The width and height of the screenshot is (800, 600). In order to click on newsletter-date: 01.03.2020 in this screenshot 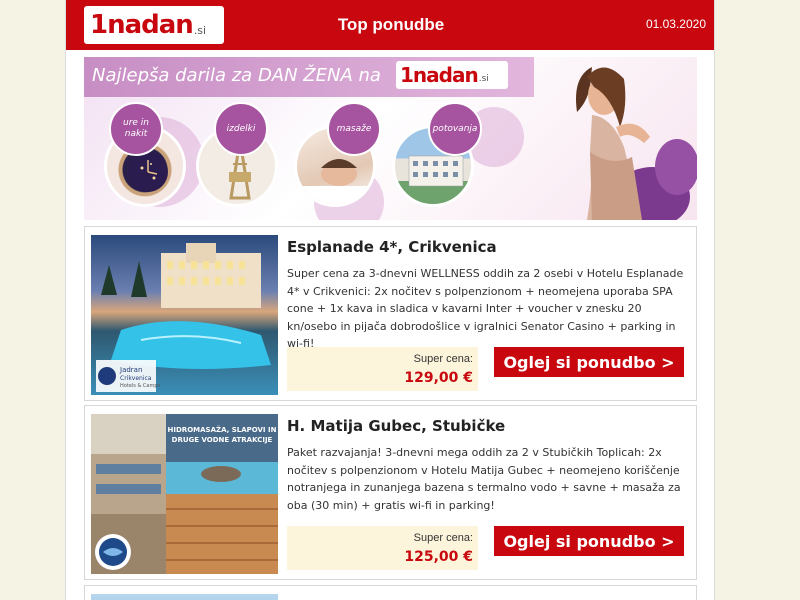, I will do `click(675, 24)`.